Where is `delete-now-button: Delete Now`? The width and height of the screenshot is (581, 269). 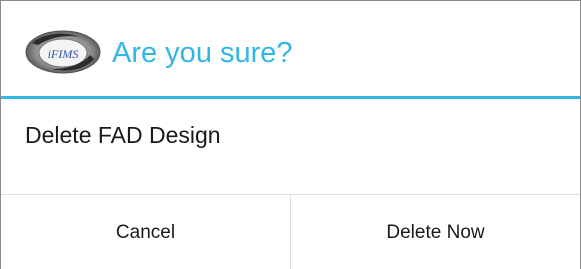 delete-now-button: Delete Now is located at coordinates (435, 232).